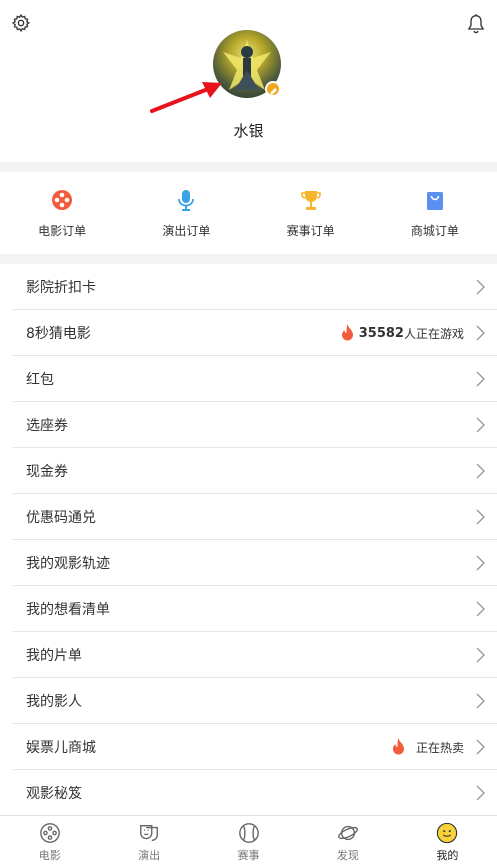 The height and width of the screenshot is (864, 497). What do you see at coordinates (186, 97) in the screenshot?
I see `red-arrow-annotation` at bounding box center [186, 97].